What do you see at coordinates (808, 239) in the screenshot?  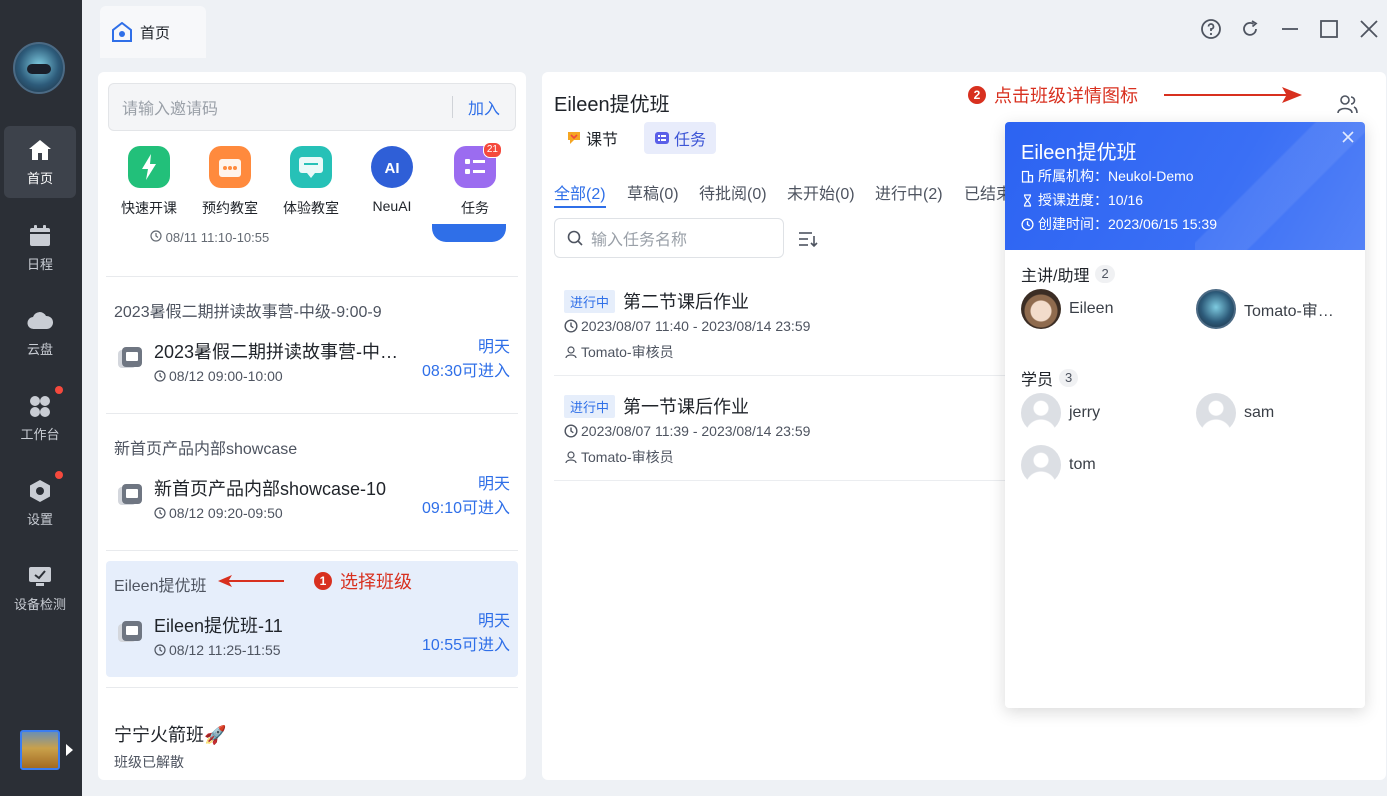 I see `sort-icon` at bounding box center [808, 239].